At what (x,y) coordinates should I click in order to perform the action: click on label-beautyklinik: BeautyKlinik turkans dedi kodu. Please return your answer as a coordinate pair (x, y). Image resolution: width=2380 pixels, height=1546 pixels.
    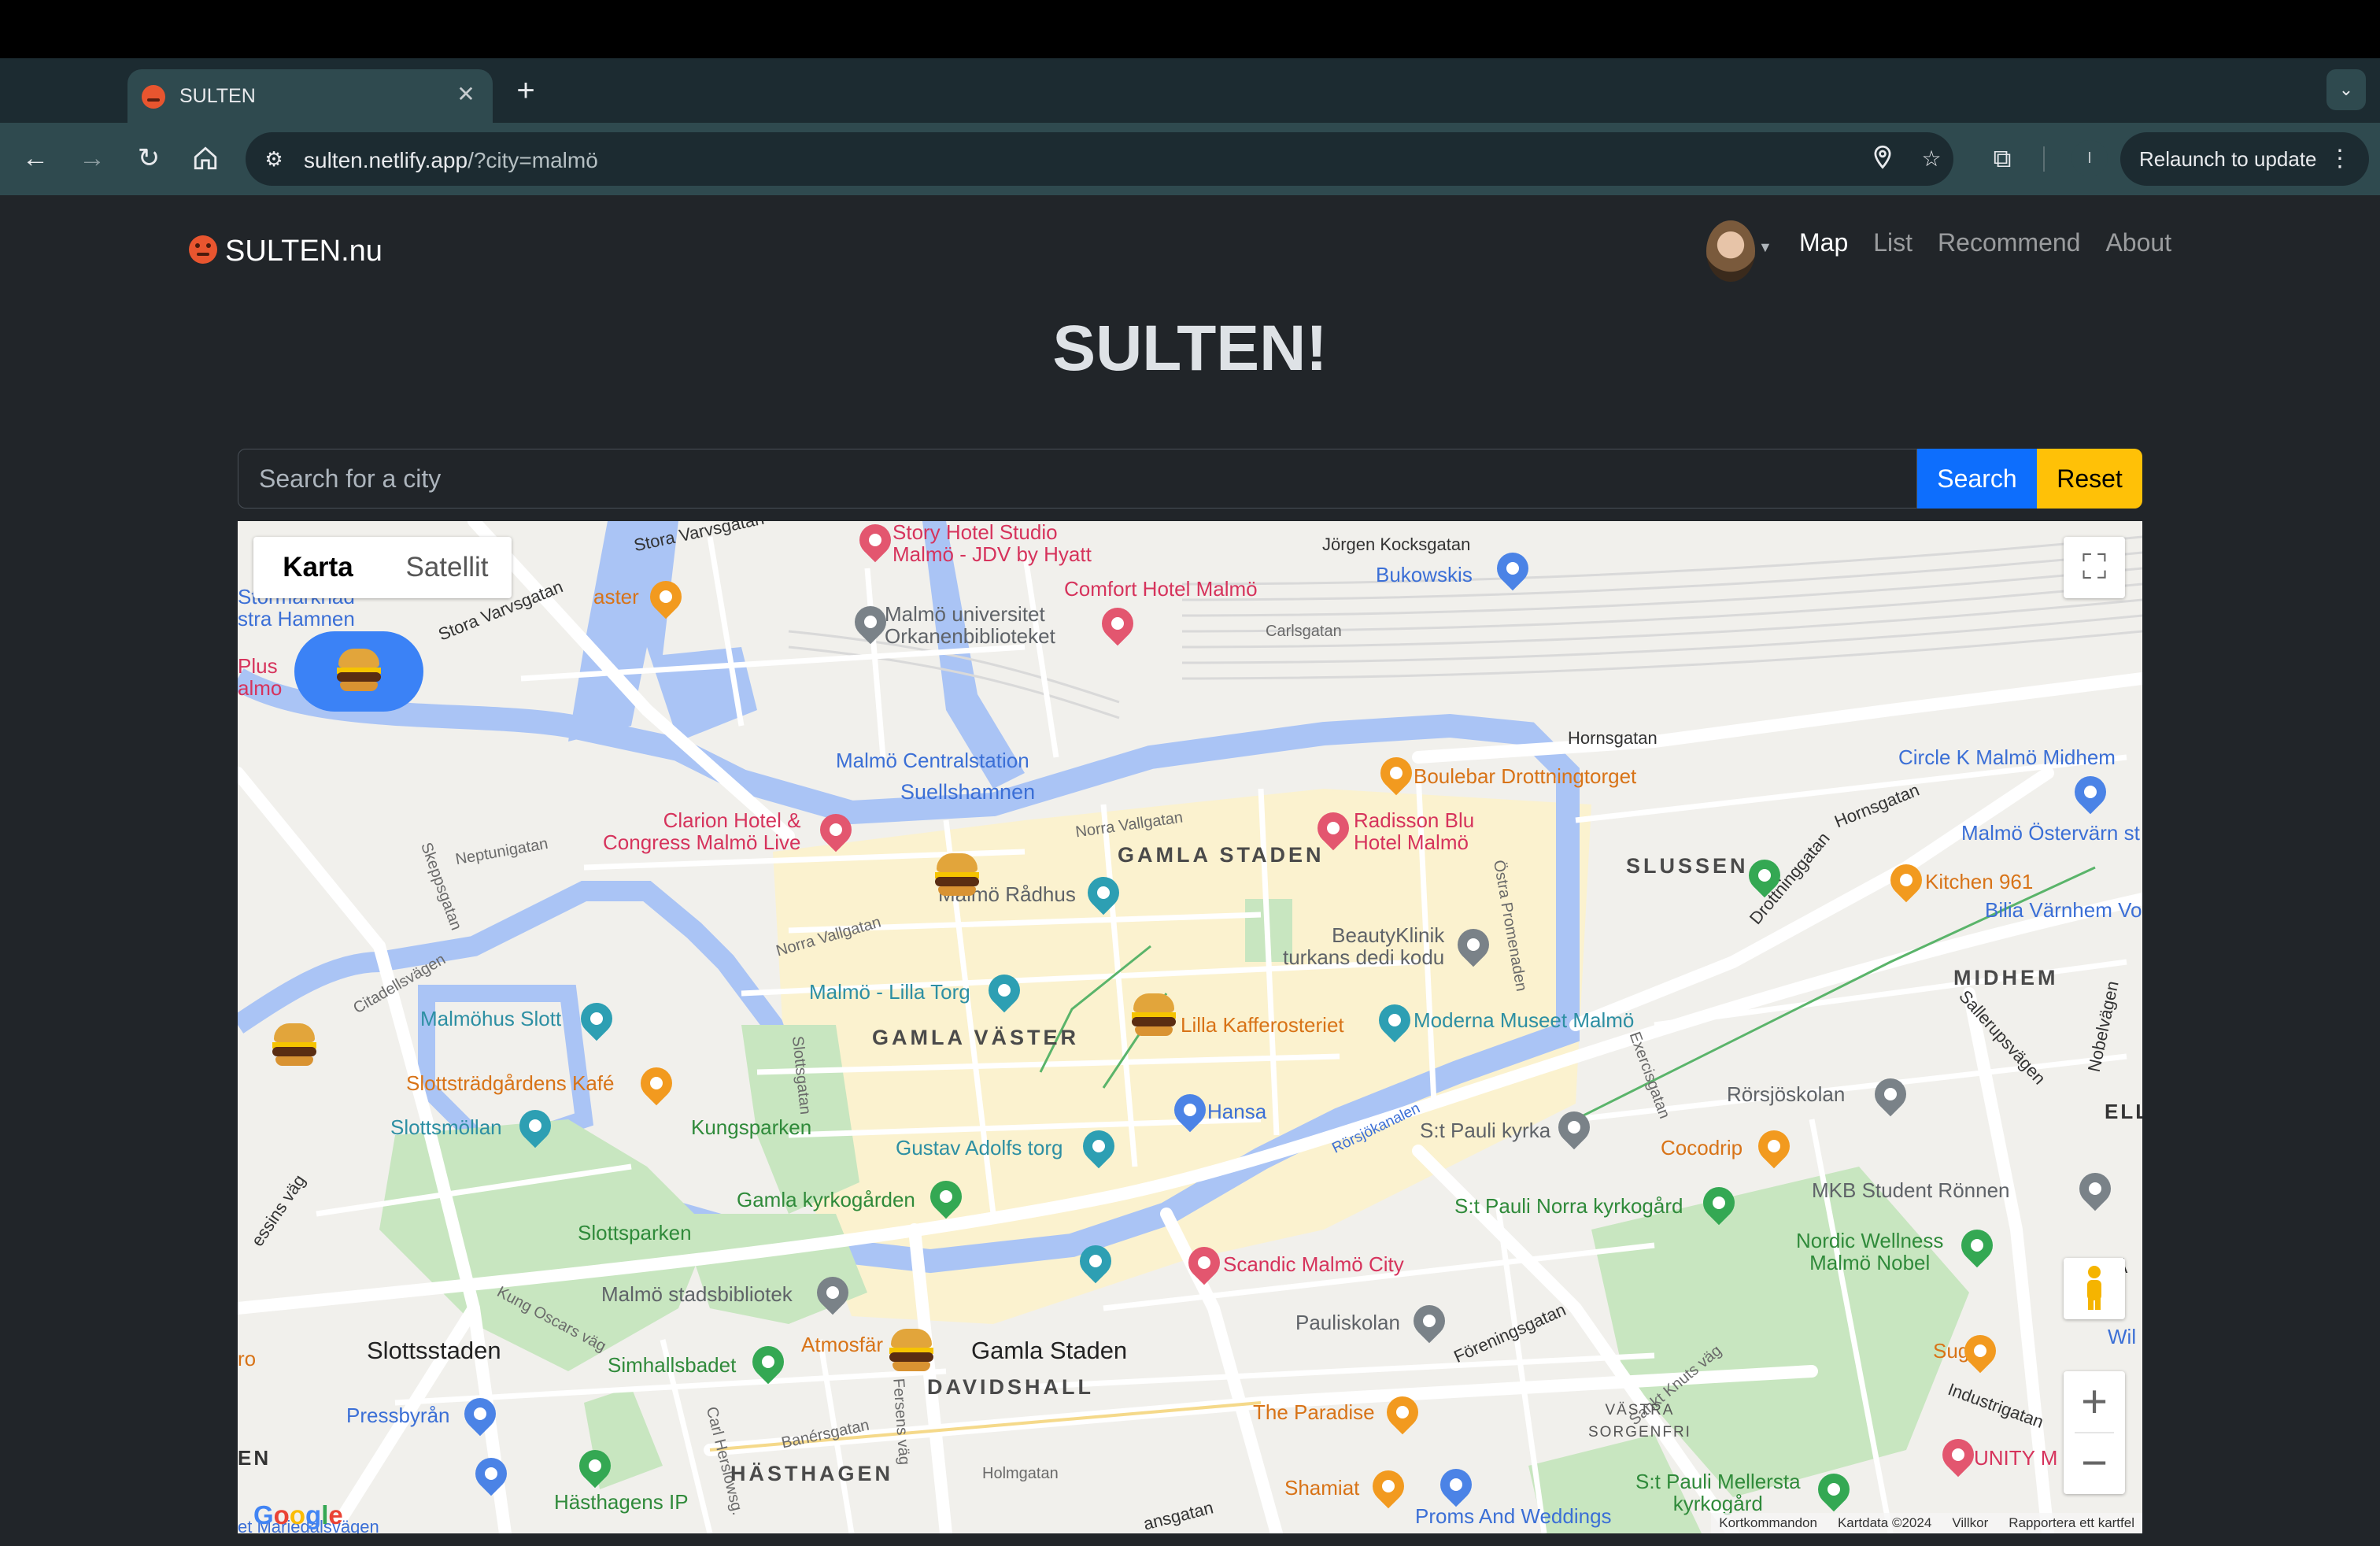
    Looking at the image, I should click on (1363, 946).